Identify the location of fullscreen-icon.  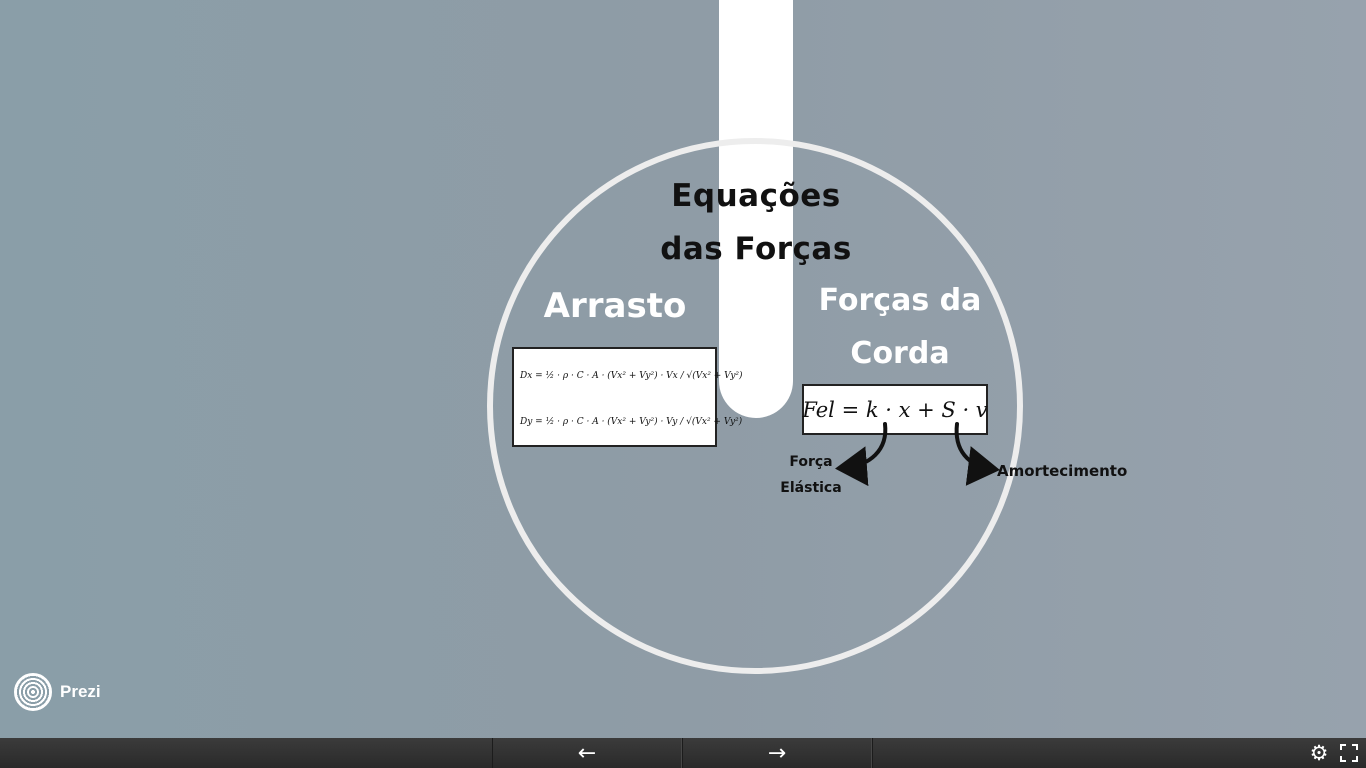
(1349, 753).